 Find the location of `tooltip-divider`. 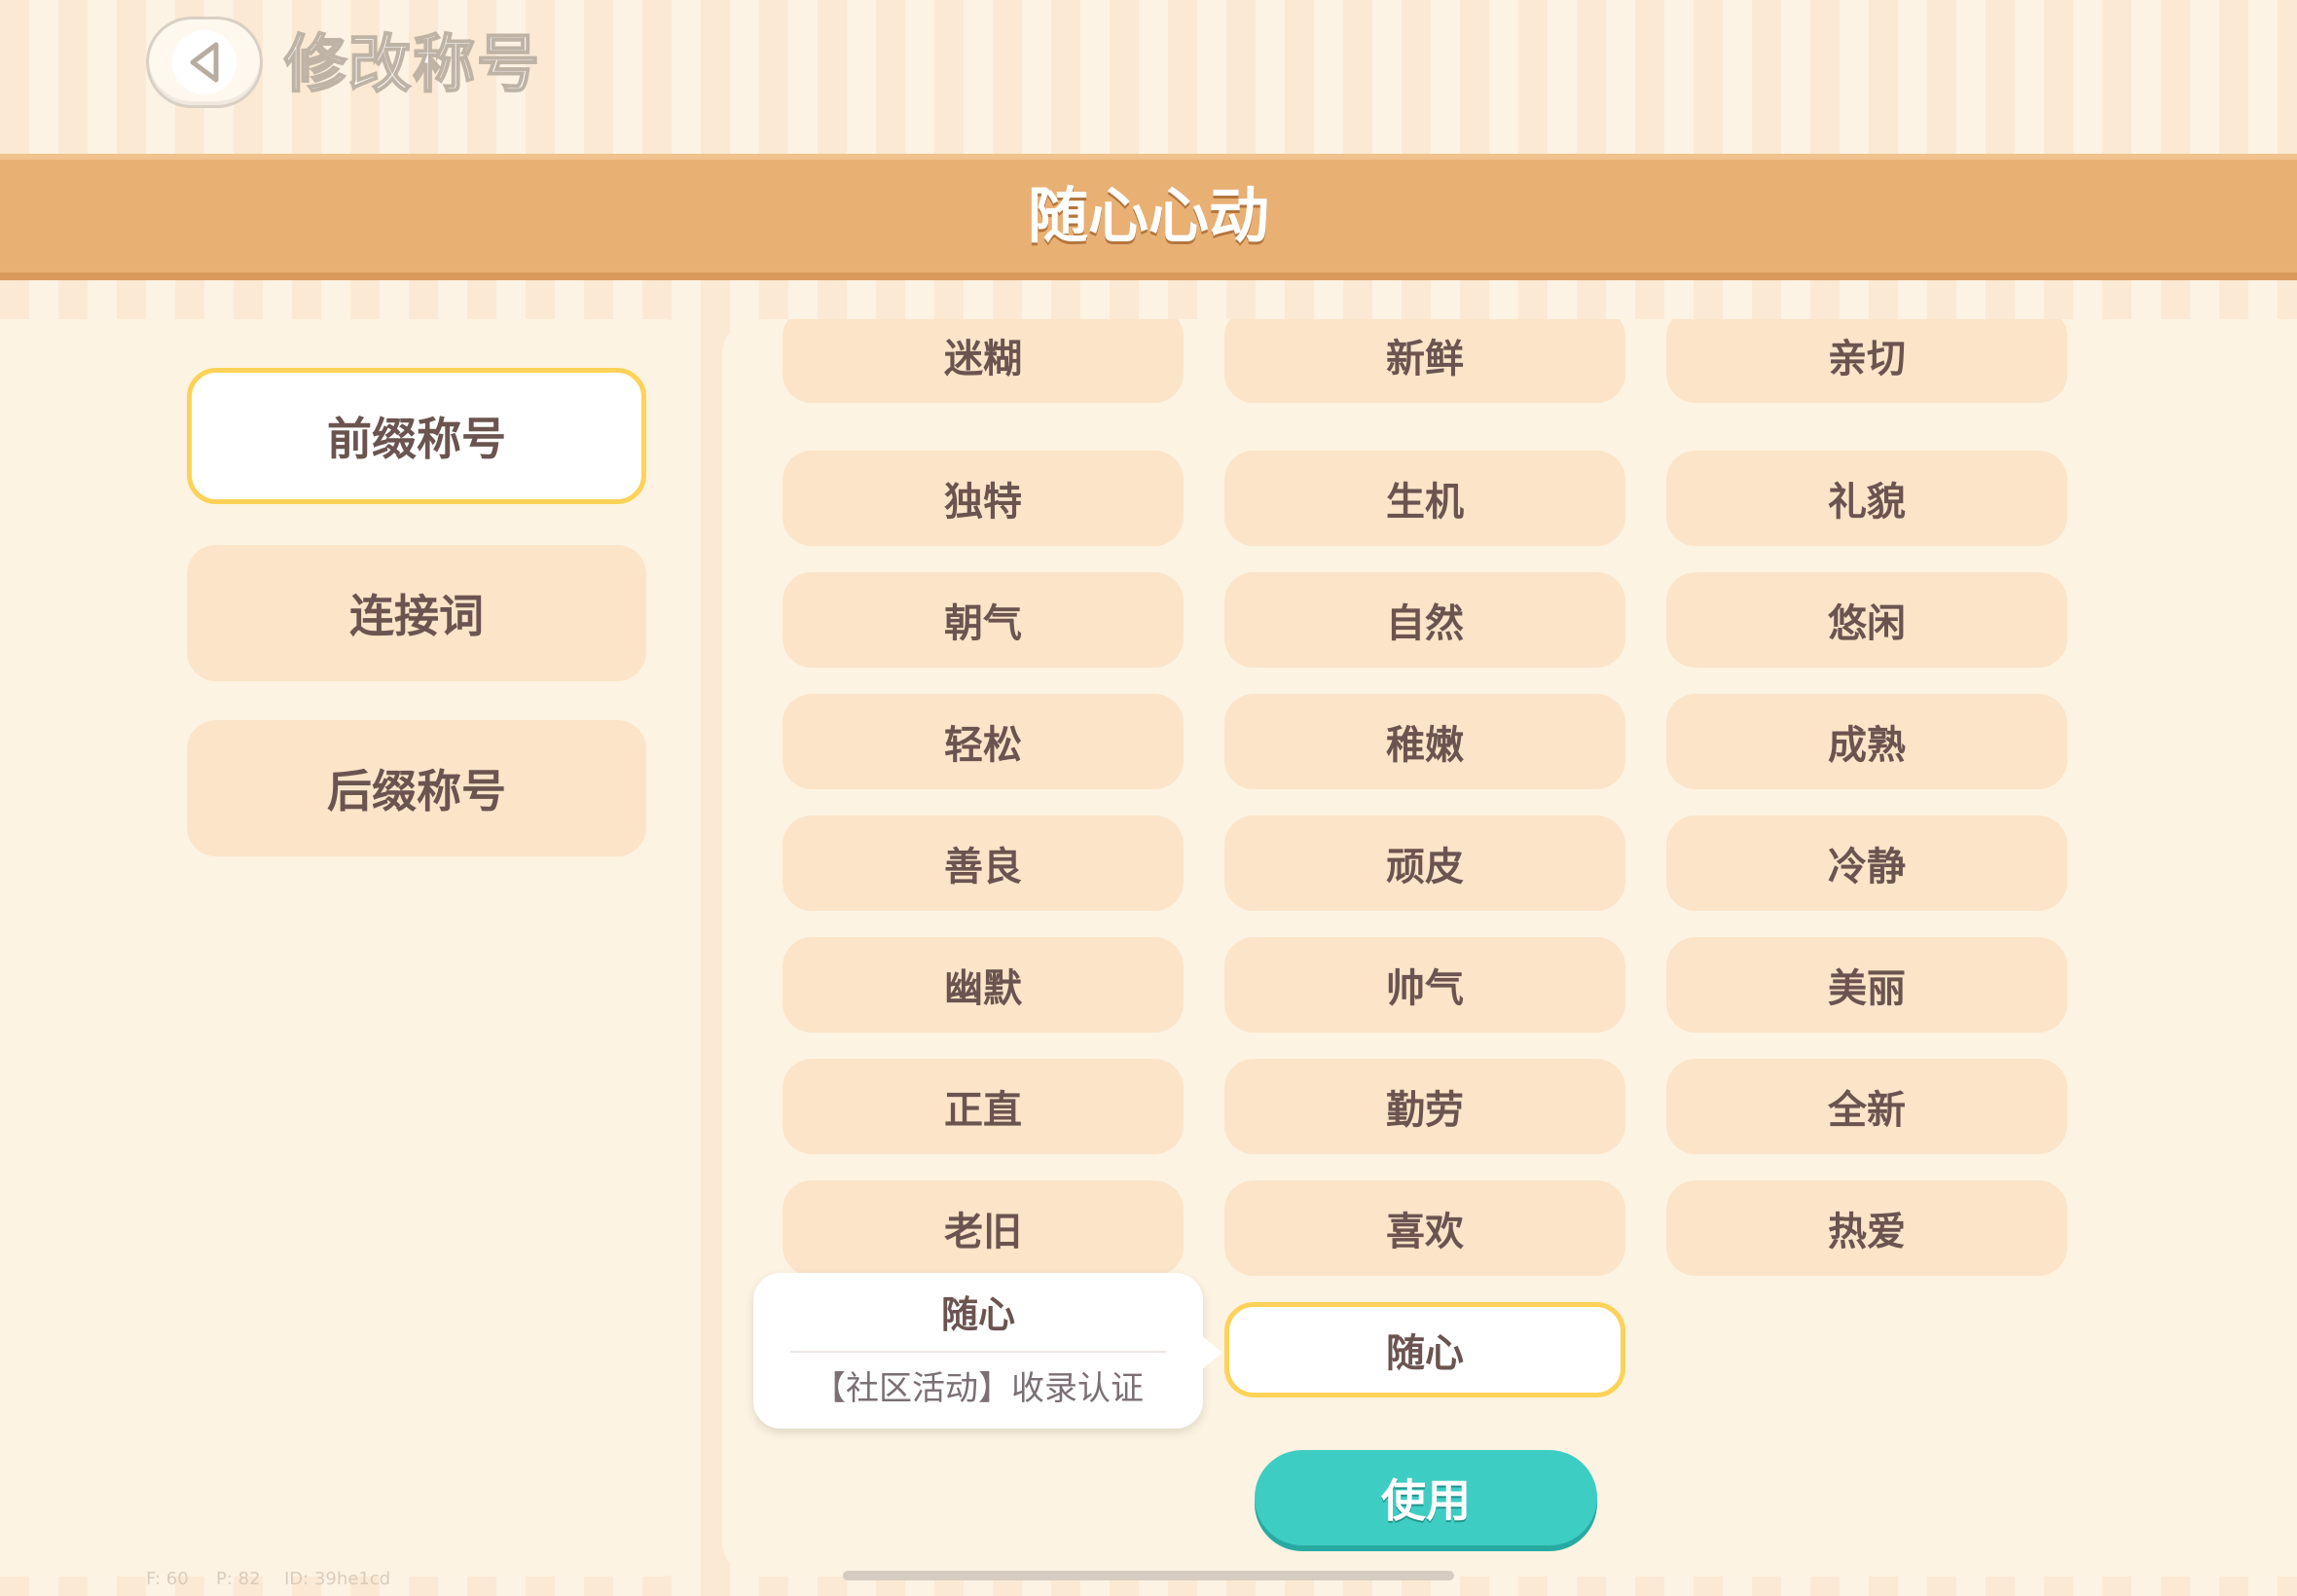

tooltip-divider is located at coordinates (978, 1352).